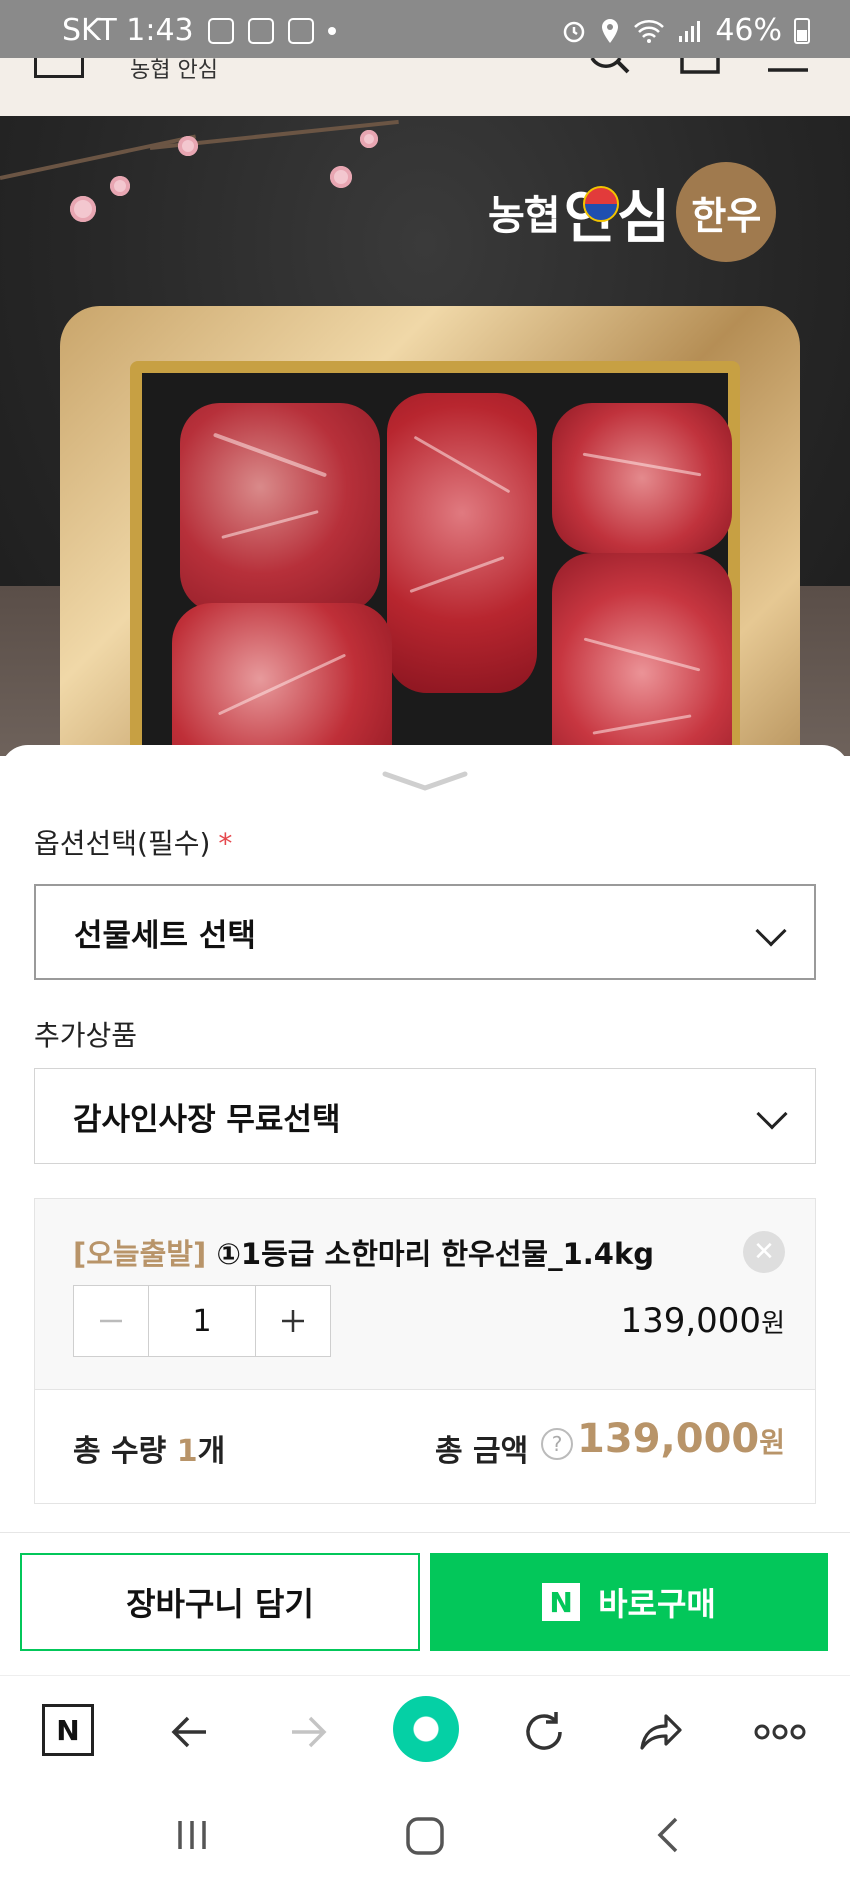  Describe the element at coordinates (788, 68) in the screenshot. I see `menu-icon` at that location.